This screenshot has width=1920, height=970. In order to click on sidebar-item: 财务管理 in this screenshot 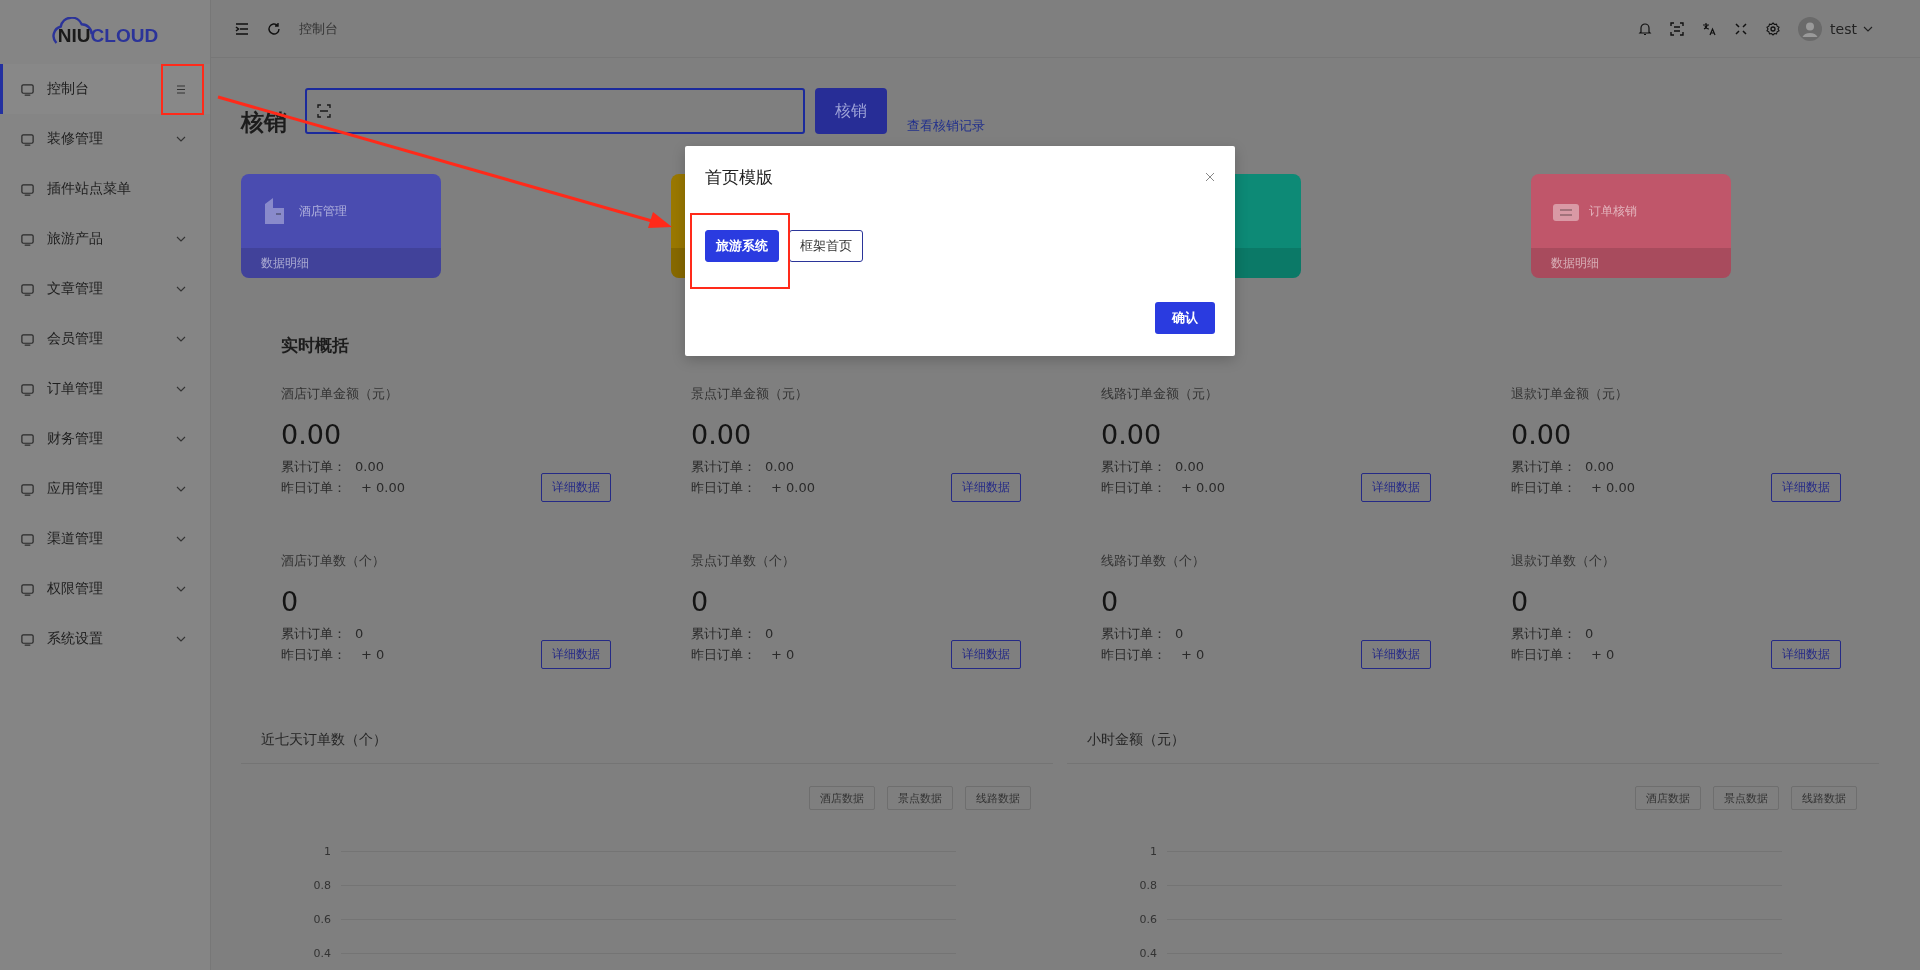, I will do `click(105, 439)`.